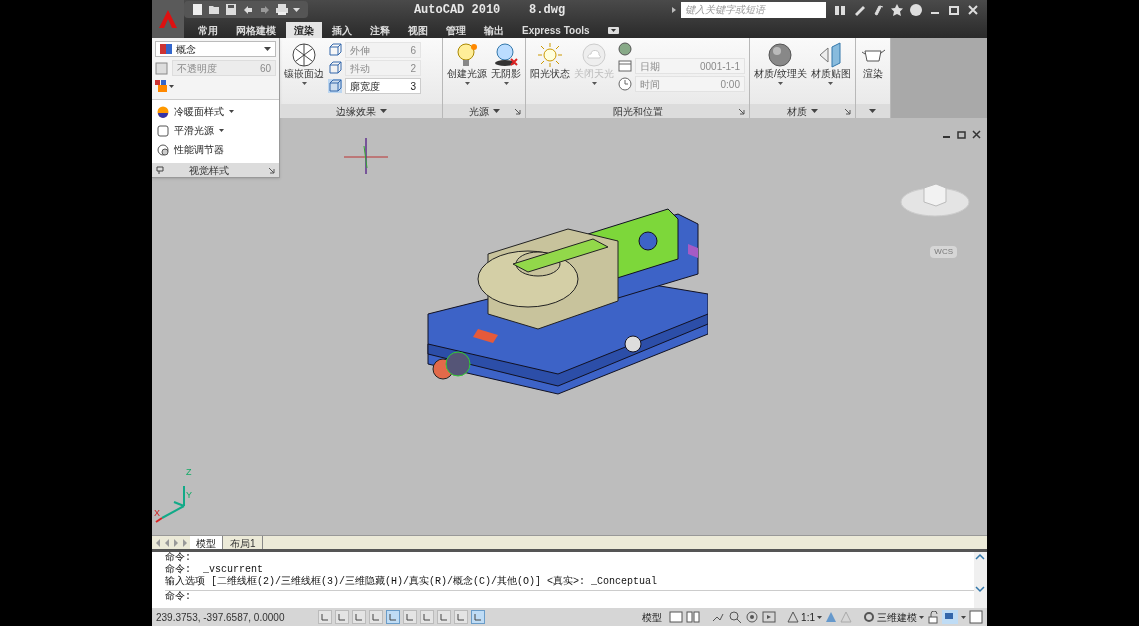 The image size is (1139, 626). Describe the element at coordinates (676, 617) in the screenshot. I see `layout-icon` at that location.